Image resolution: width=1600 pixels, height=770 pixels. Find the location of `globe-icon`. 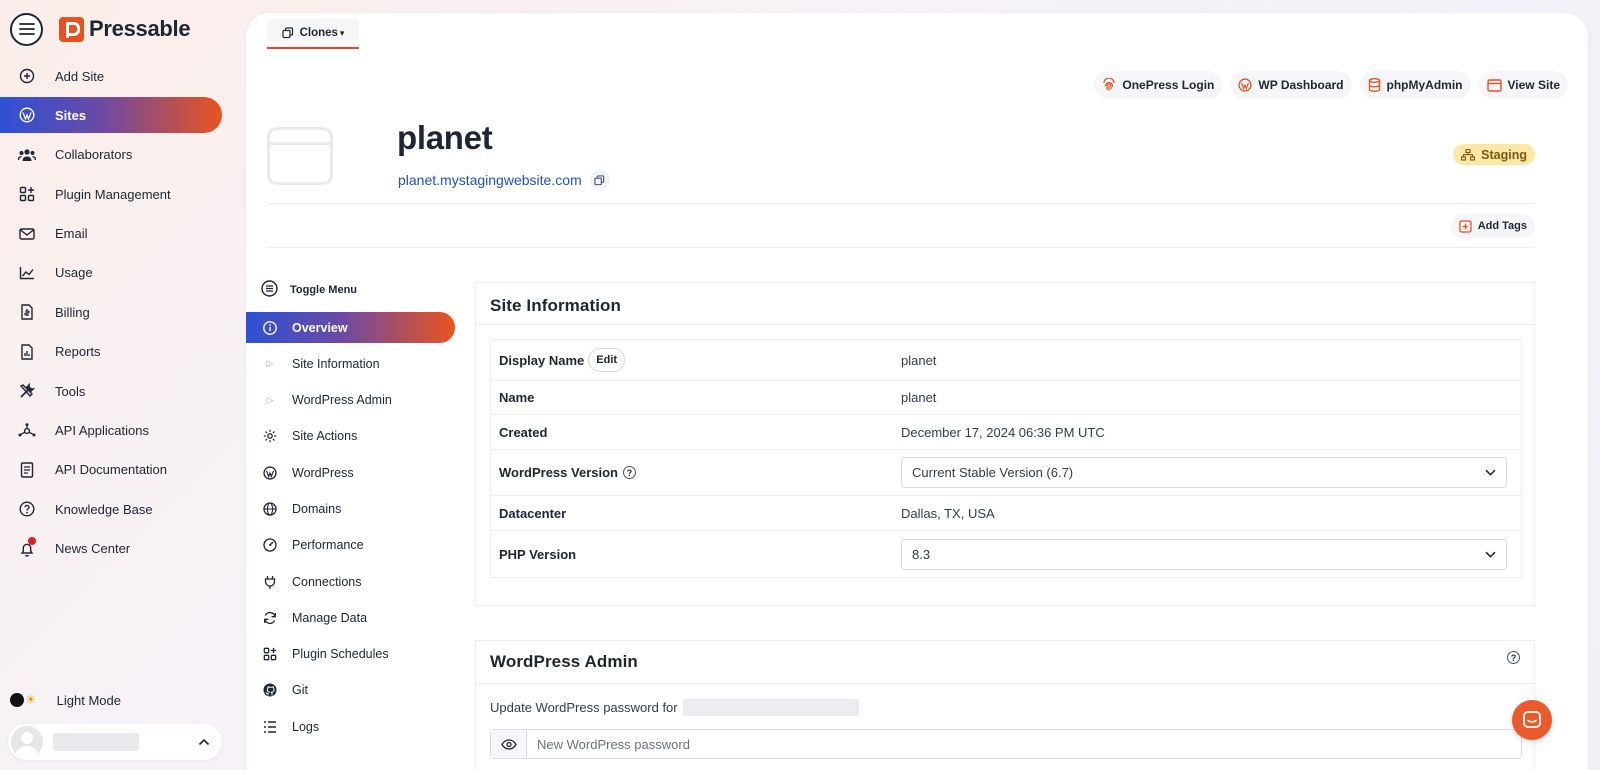

globe-icon is located at coordinates (270, 509).